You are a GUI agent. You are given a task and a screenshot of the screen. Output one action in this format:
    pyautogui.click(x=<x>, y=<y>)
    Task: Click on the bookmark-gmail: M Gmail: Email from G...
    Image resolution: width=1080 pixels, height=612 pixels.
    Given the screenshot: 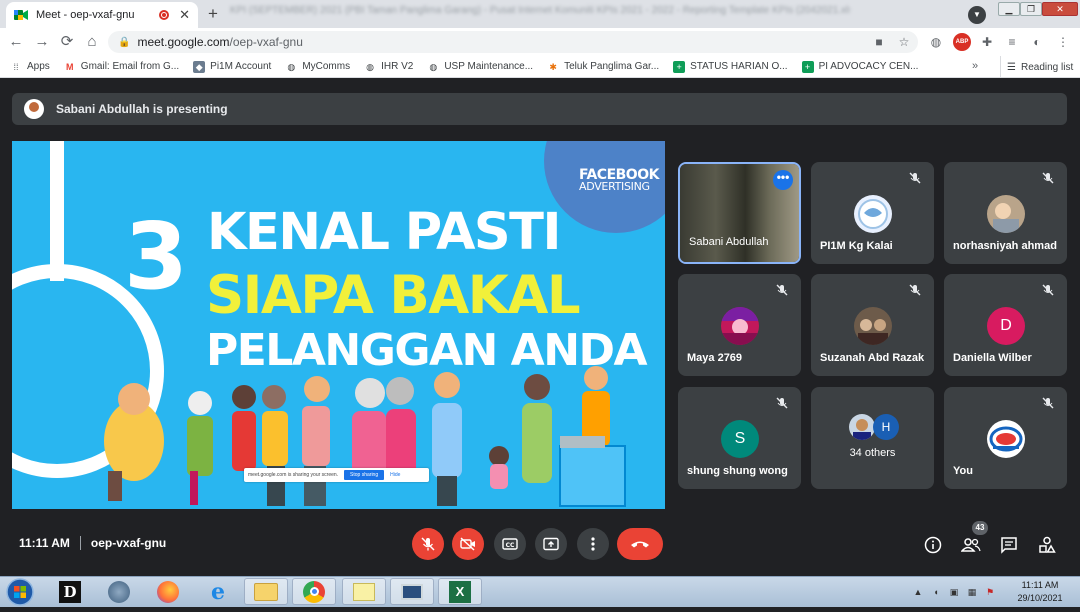 What is the action you would take?
    pyautogui.click(x=121, y=67)
    